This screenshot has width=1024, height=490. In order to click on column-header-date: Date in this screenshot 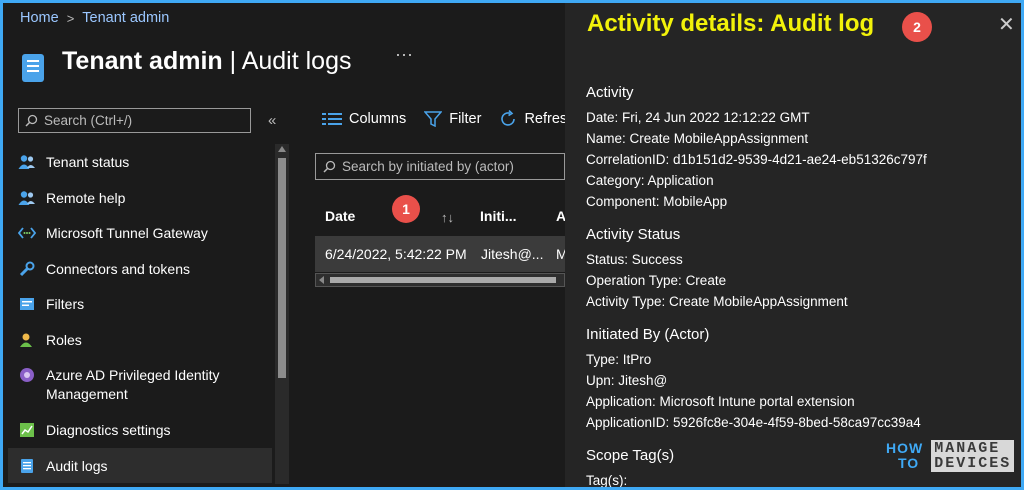, I will do `click(340, 216)`.